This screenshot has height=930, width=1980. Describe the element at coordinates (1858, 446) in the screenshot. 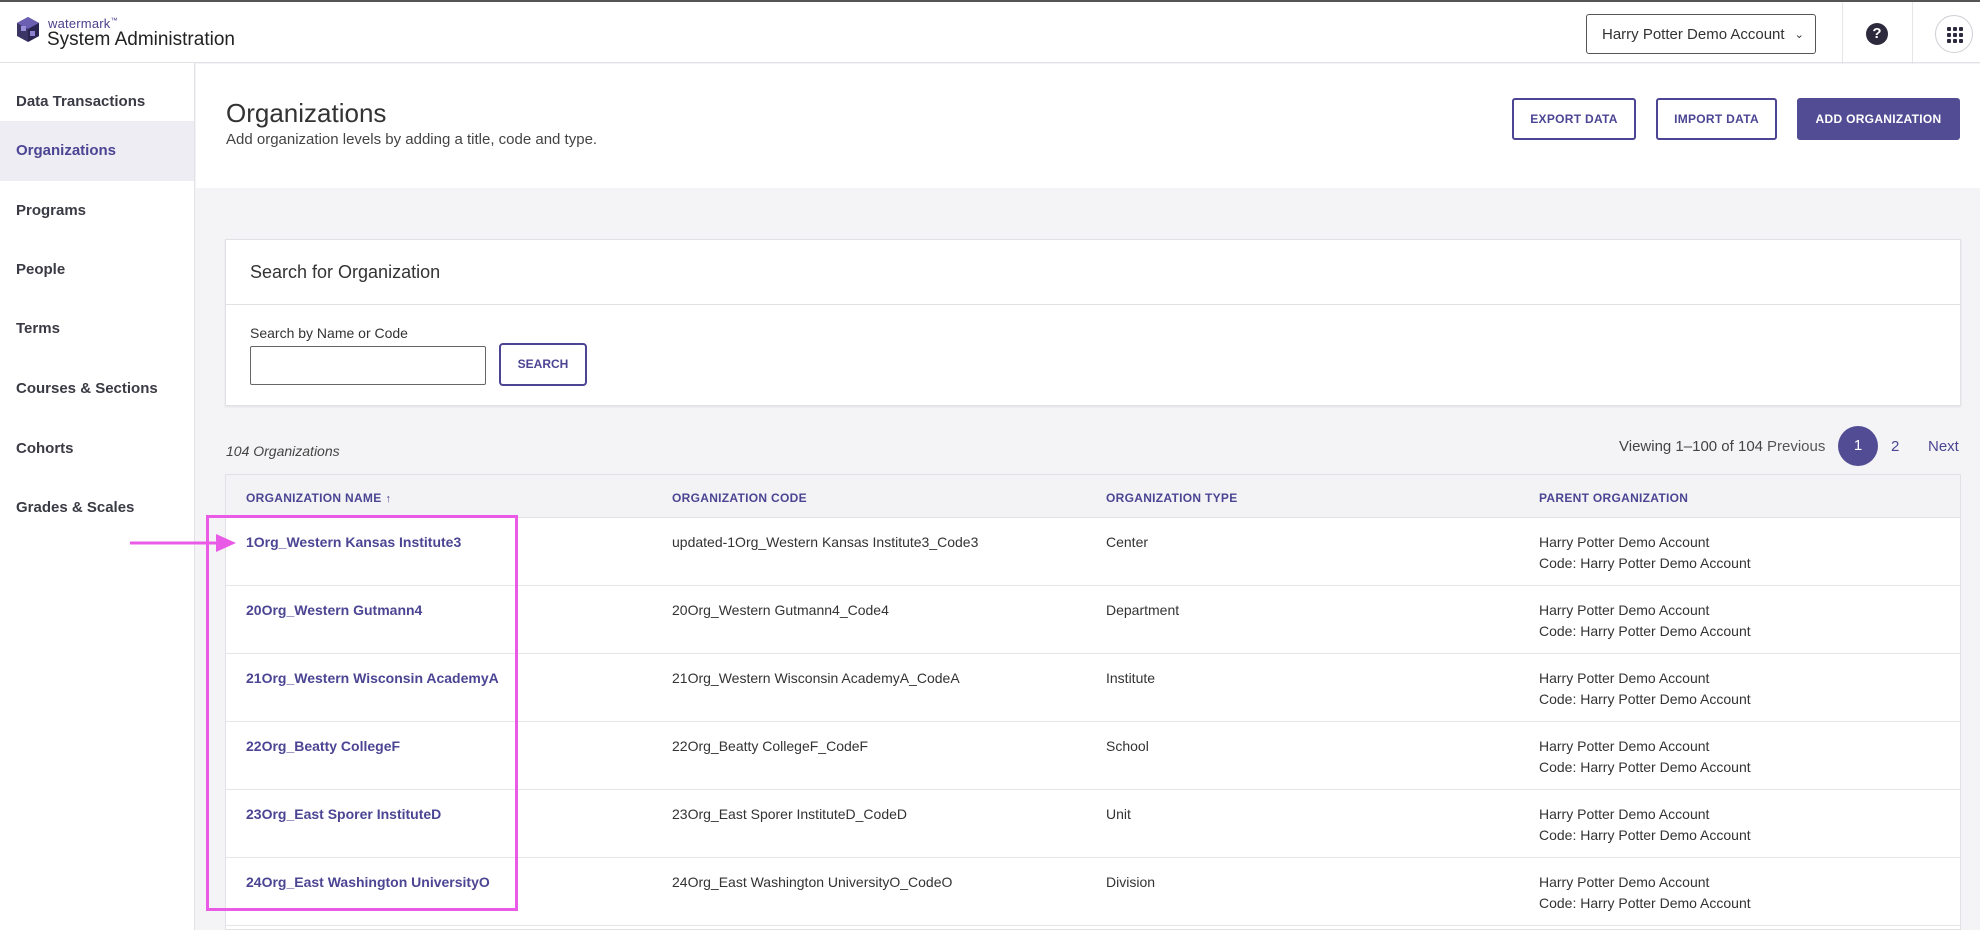

I see `pagination-page-1: 1` at that location.